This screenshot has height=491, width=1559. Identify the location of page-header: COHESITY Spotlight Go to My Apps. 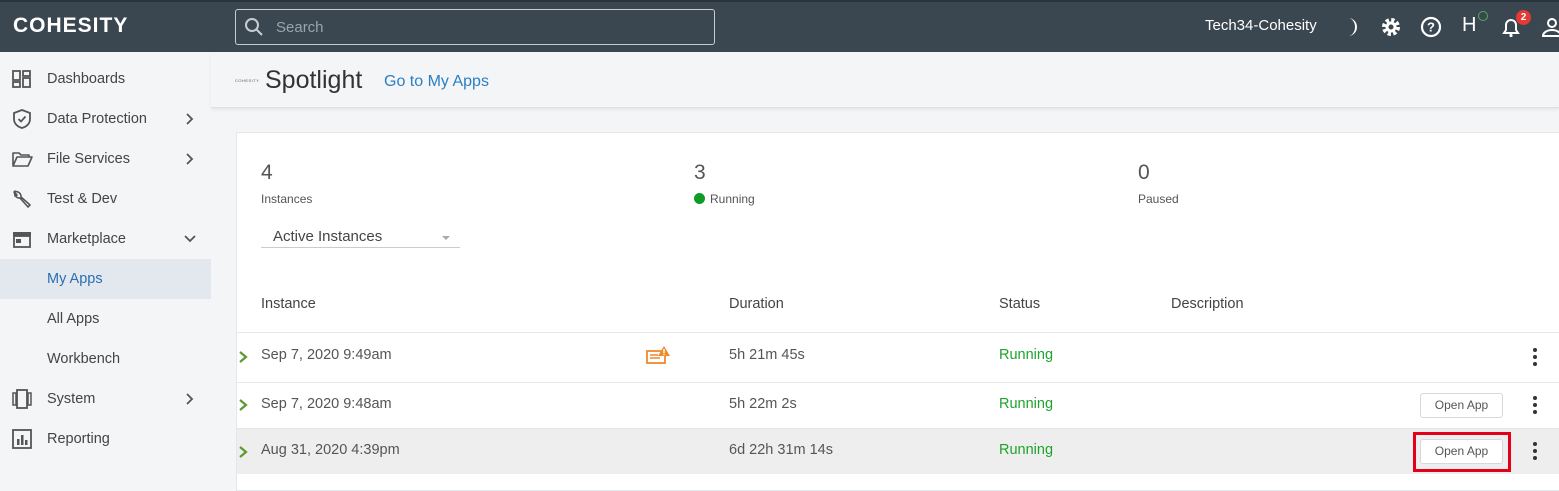
(885, 80).